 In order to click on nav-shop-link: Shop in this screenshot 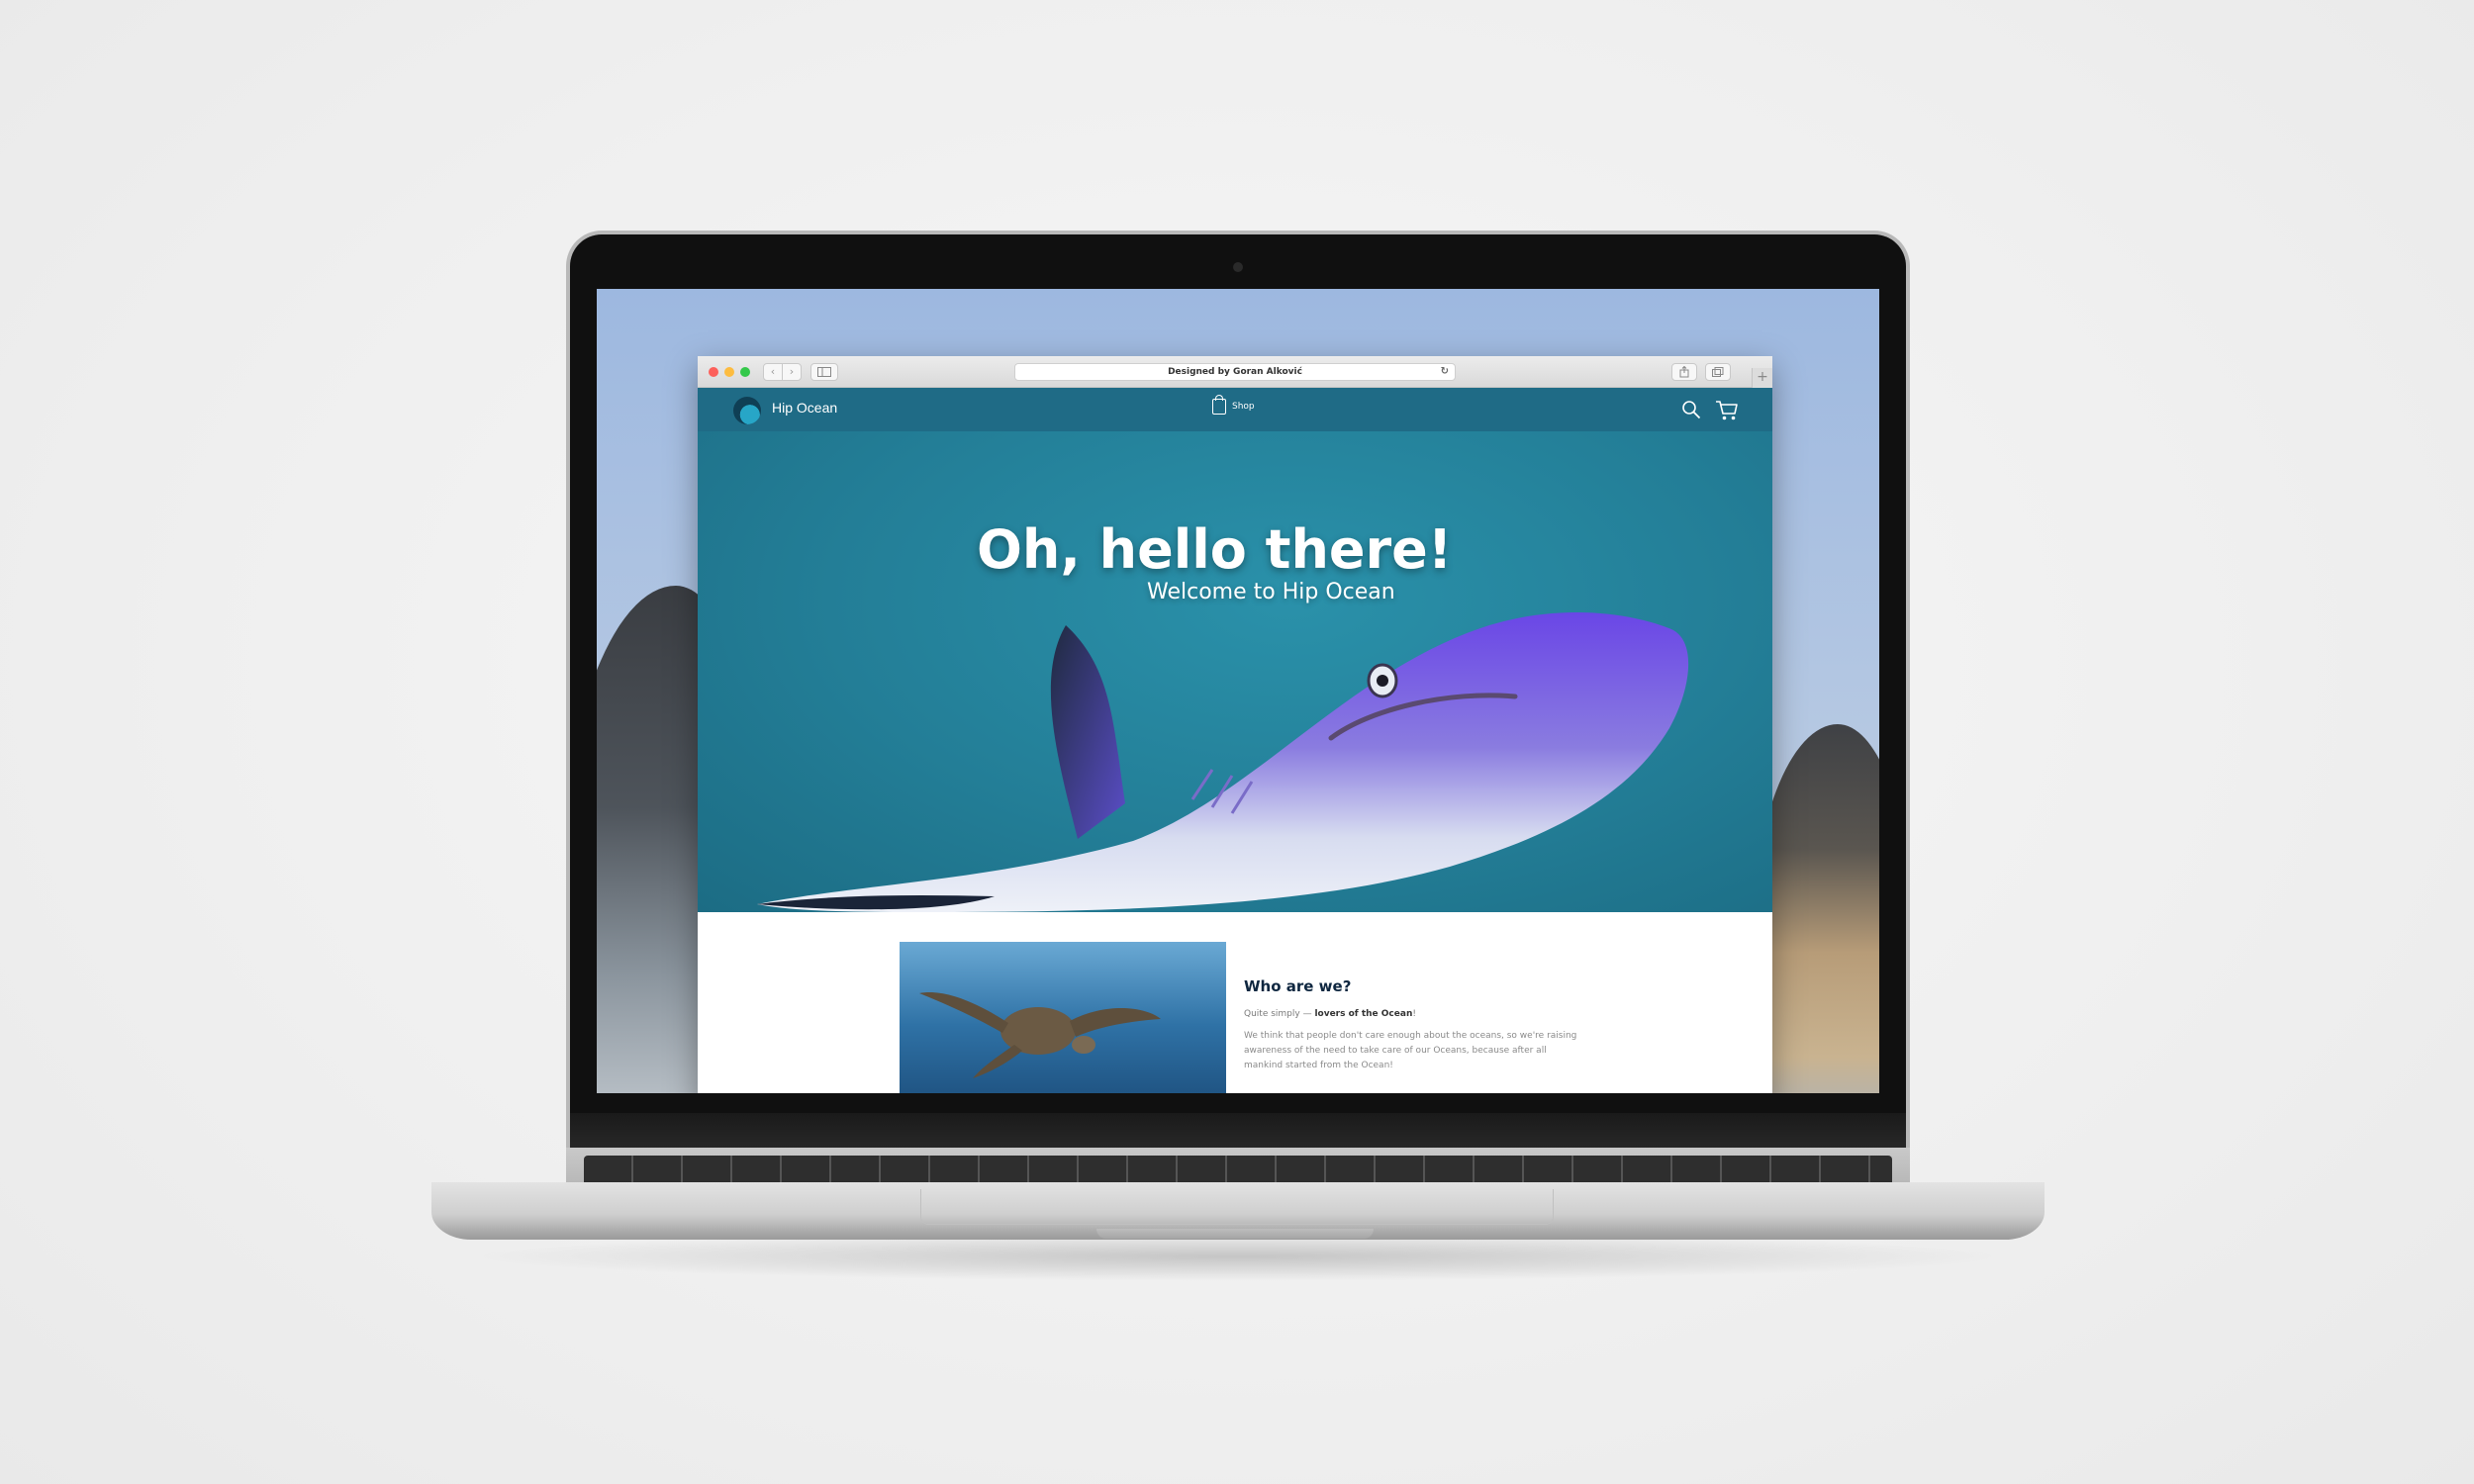, I will do `click(1234, 405)`.